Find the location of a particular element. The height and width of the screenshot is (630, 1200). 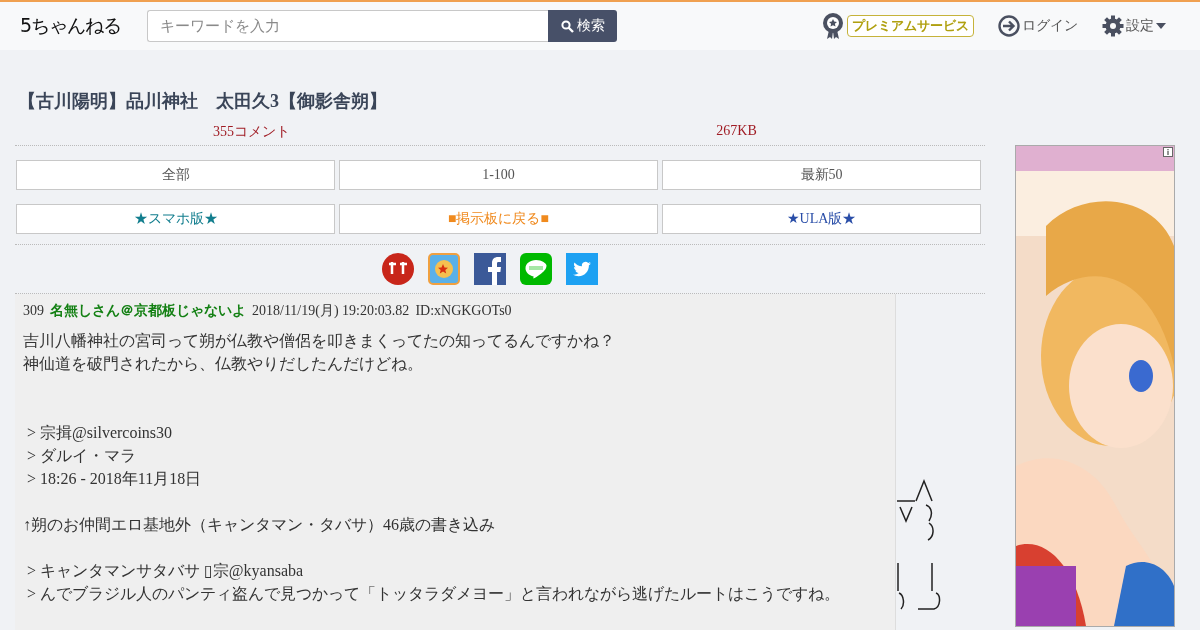

award-badge-icon is located at coordinates (833, 26).